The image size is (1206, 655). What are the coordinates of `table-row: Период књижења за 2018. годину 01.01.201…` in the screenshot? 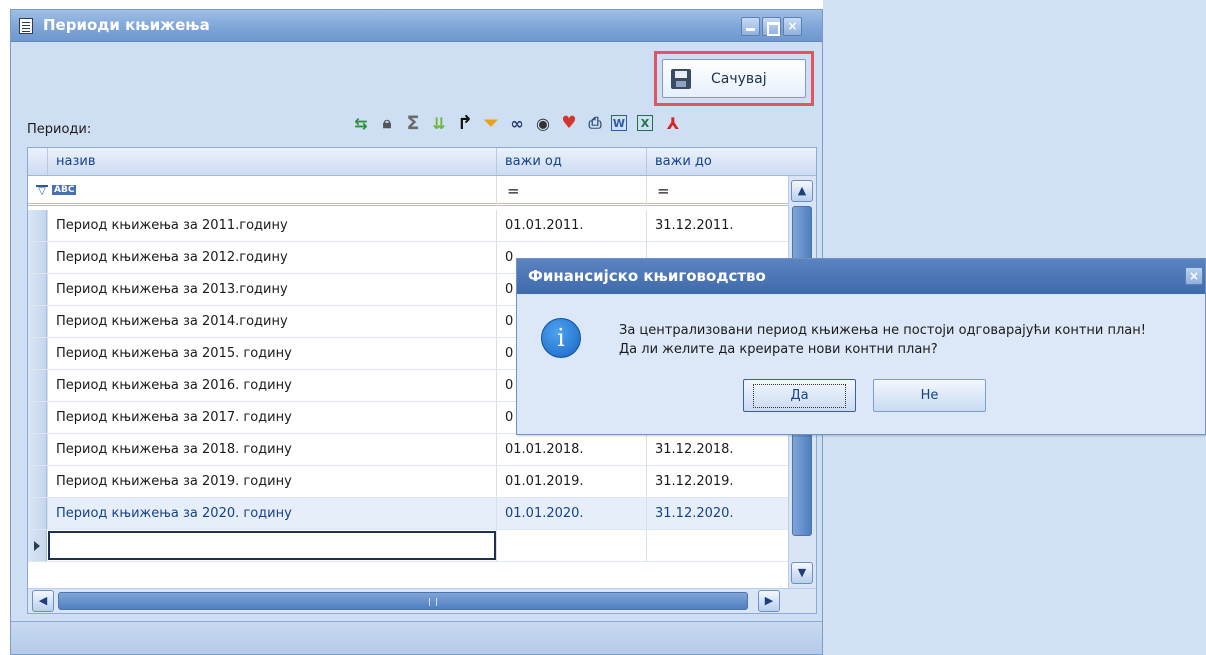 It's located at (408, 450).